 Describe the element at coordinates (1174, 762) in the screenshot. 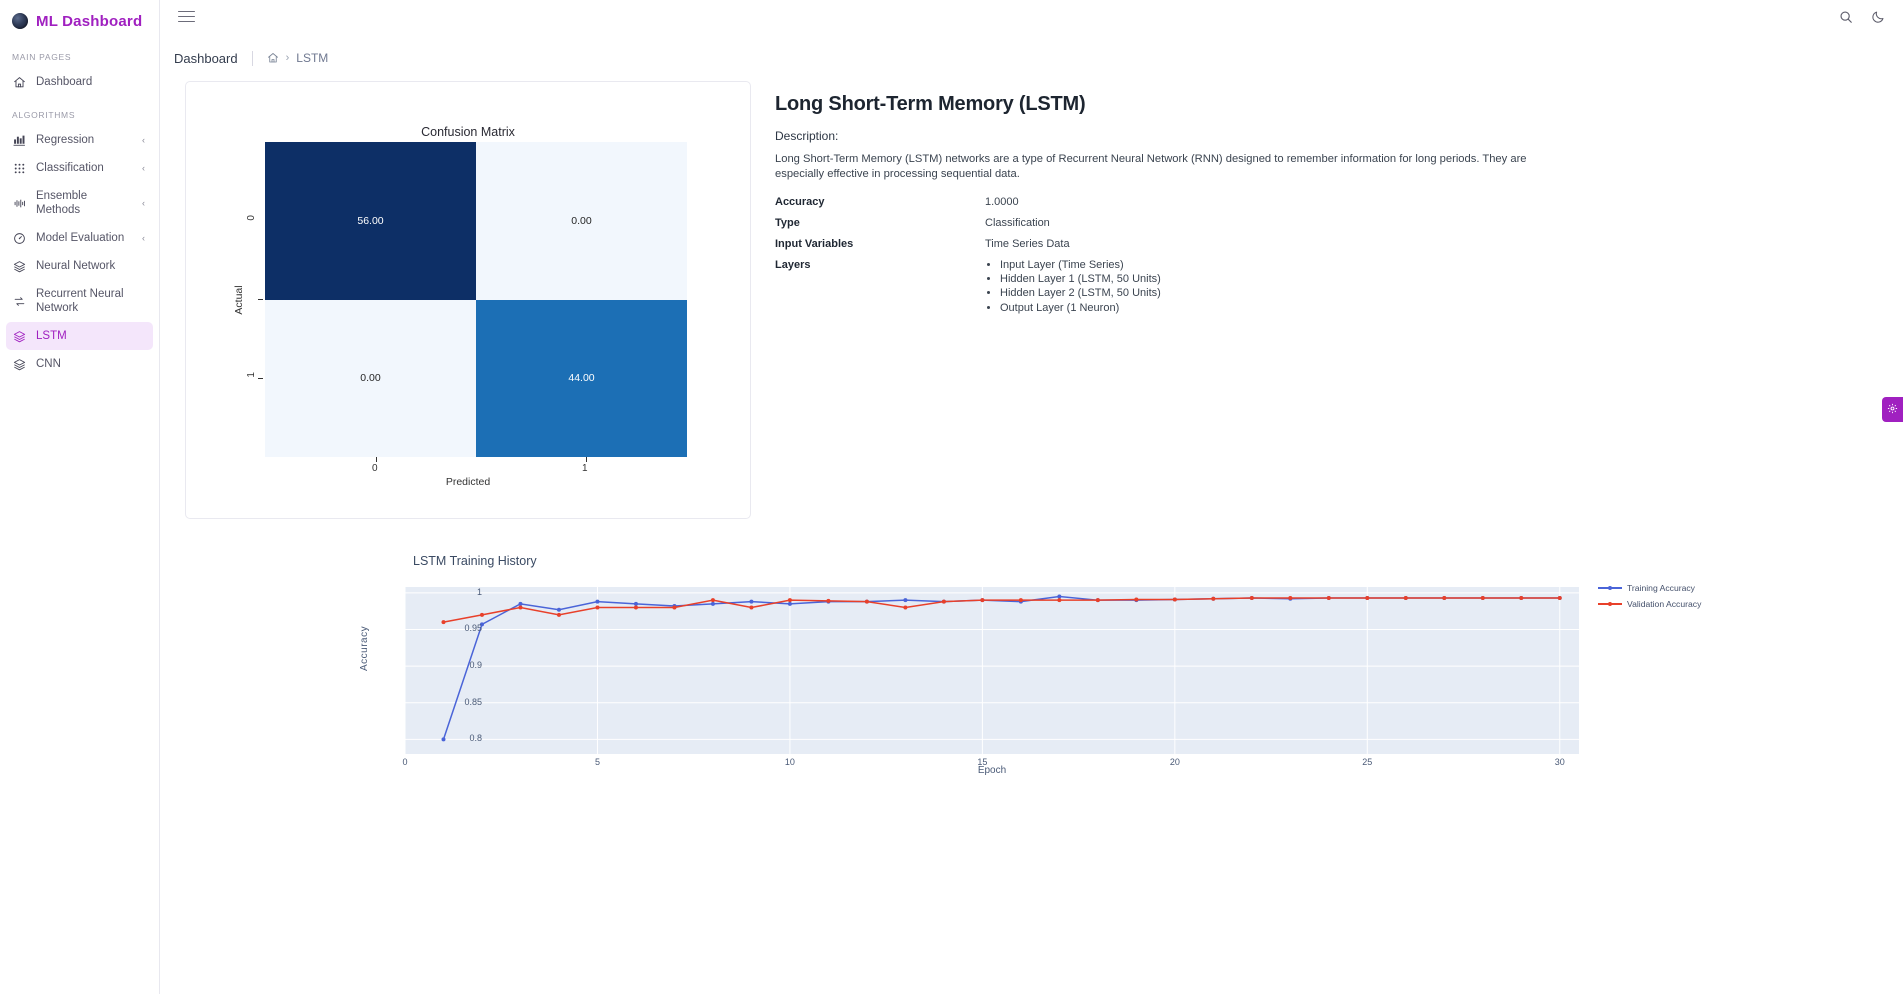

I see `history-x-tick: 20` at that location.